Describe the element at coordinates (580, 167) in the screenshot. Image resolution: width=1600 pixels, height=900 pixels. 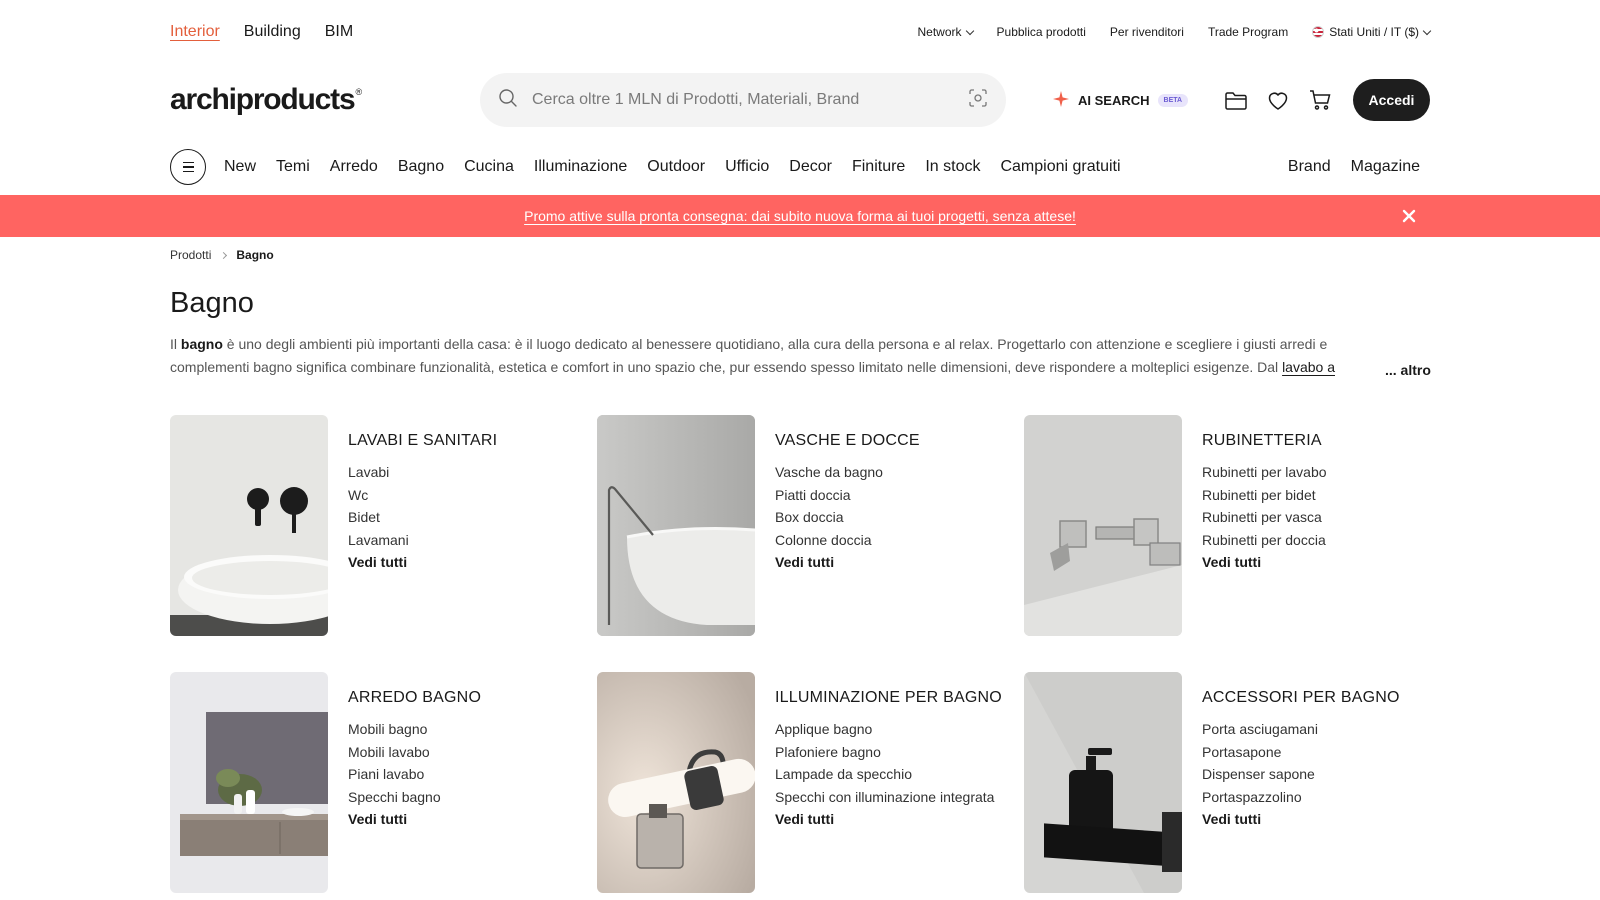
I see `nav-item-illuminazione: Illuminazione` at that location.